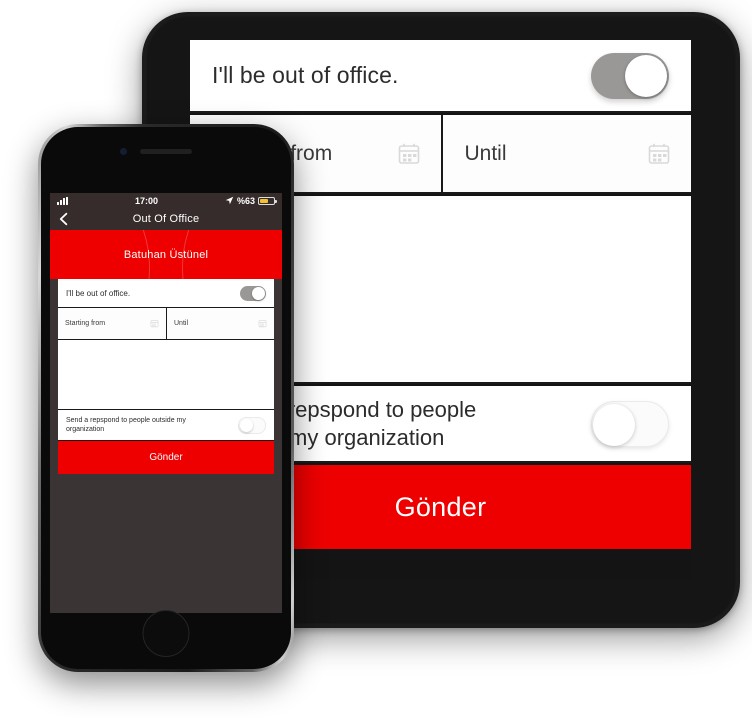 This screenshot has height=718, width=752. I want to click on profile-header: Batuhan Üstünel, so click(166, 254).